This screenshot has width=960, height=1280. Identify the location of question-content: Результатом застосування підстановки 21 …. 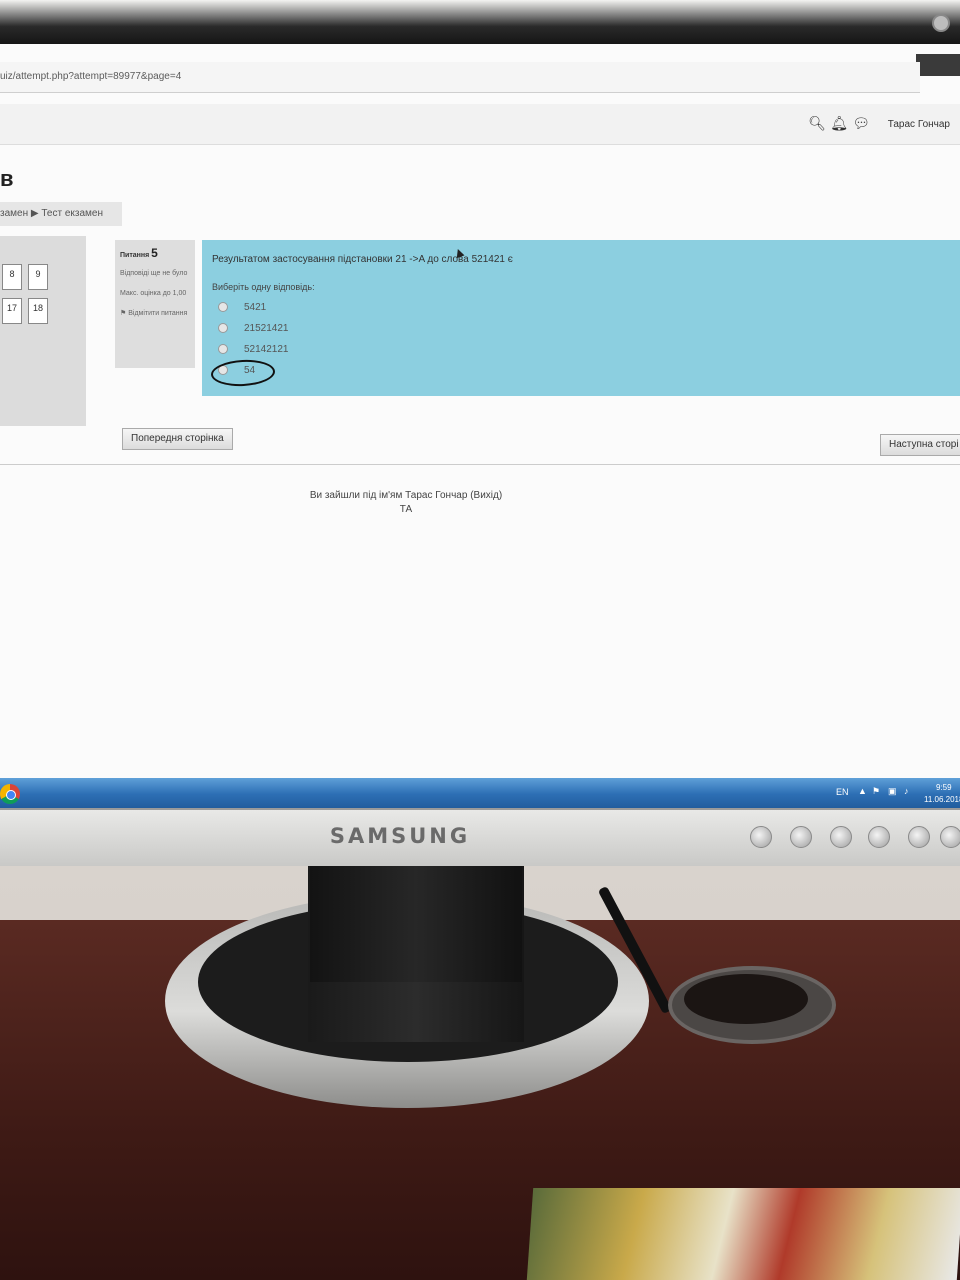
(581, 318).